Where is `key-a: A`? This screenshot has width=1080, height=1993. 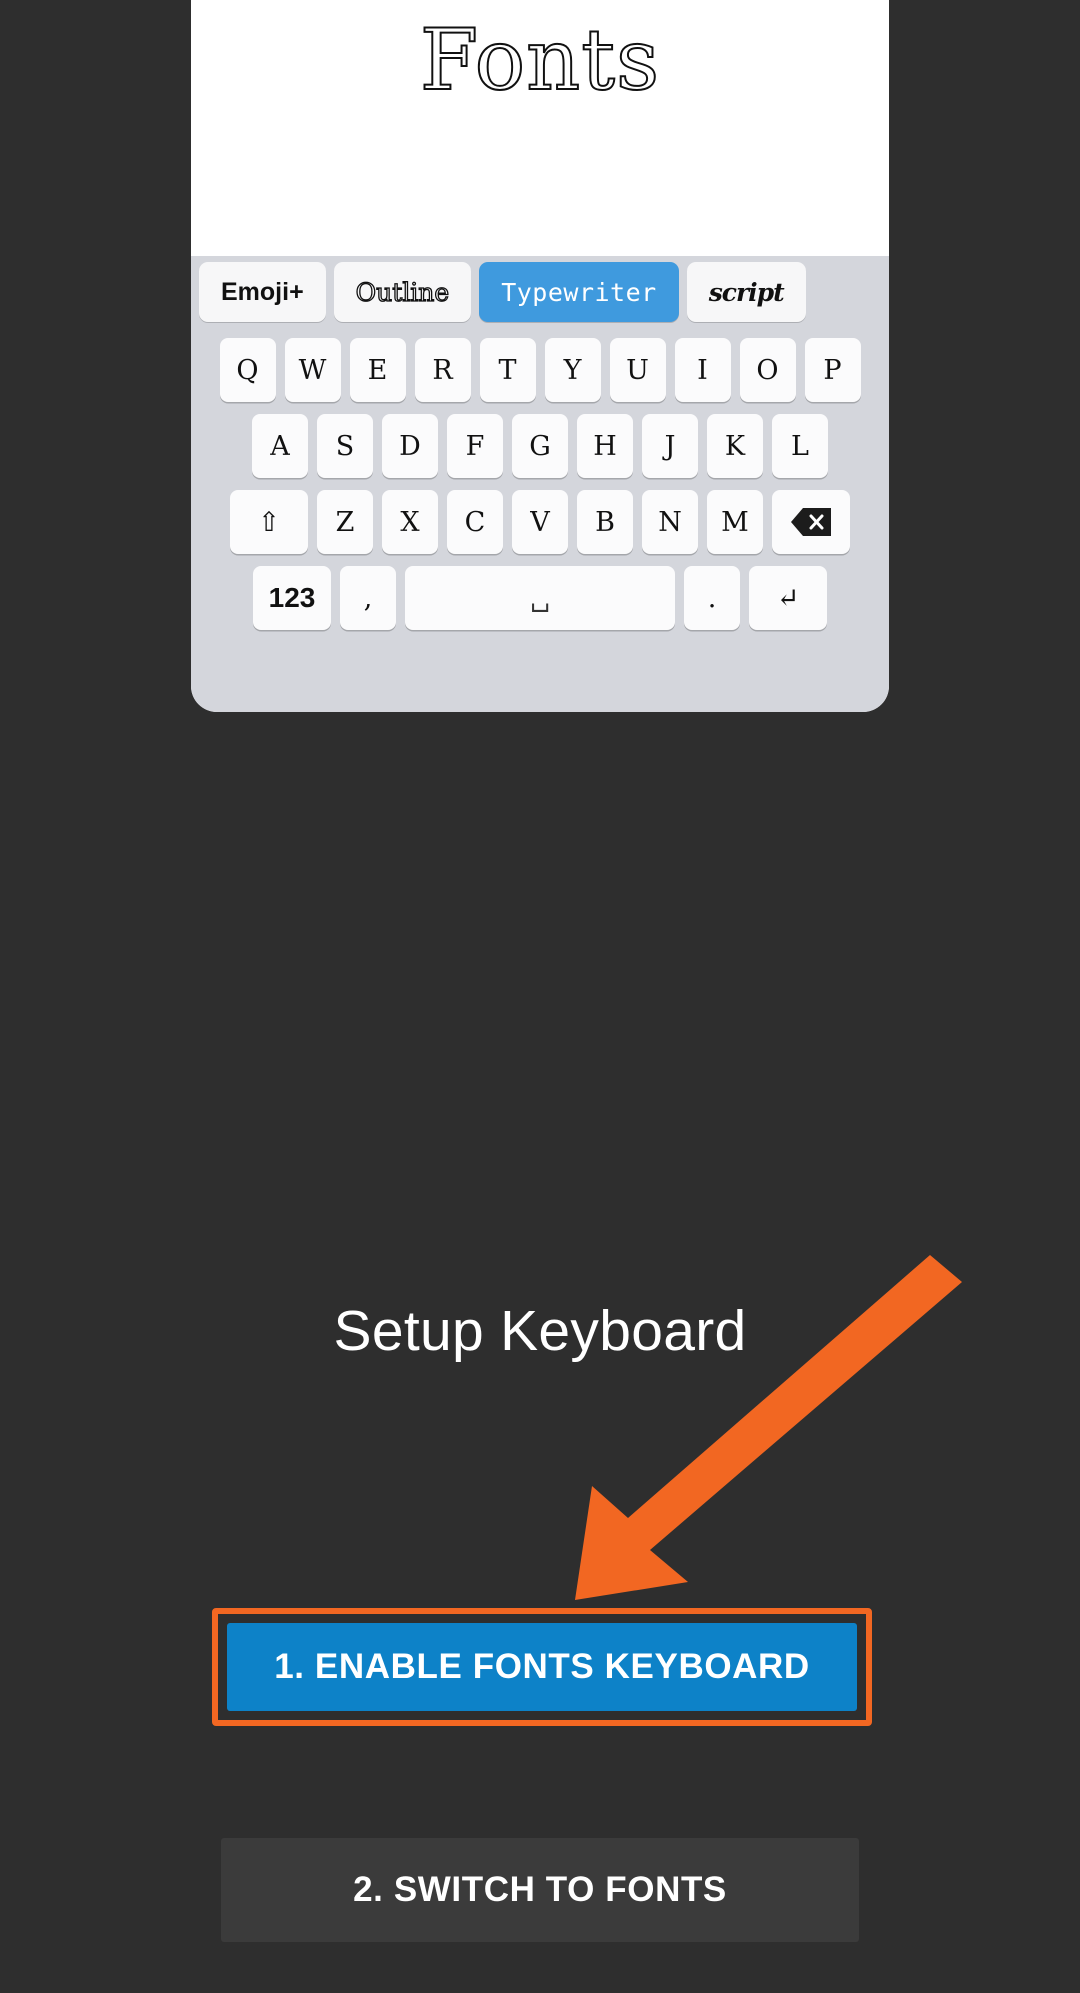 key-a: A is located at coordinates (280, 446).